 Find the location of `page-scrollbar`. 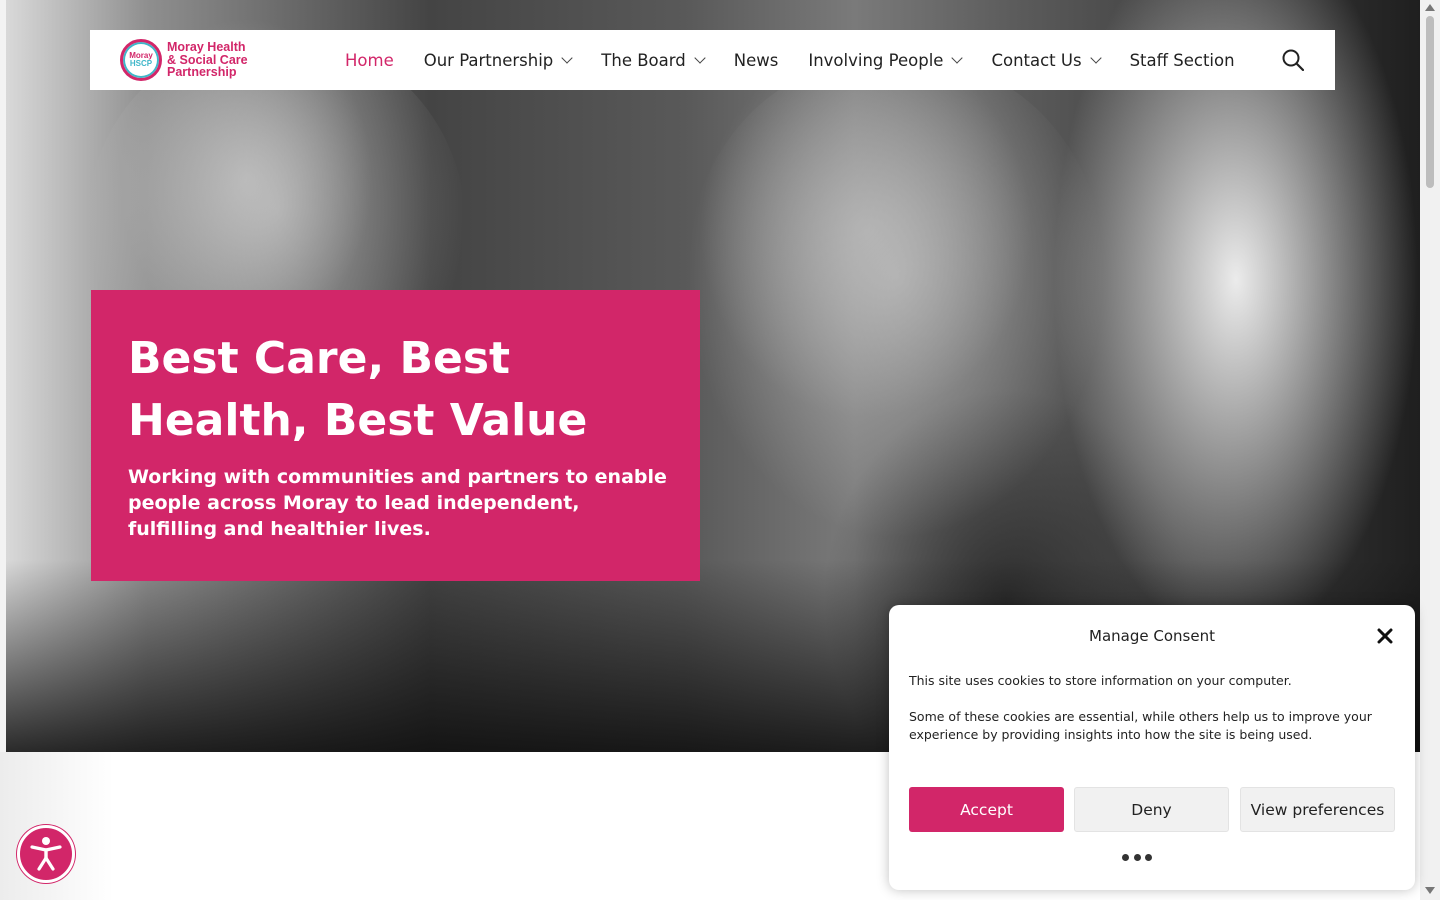

page-scrollbar is located at coordinates (1430, 450).